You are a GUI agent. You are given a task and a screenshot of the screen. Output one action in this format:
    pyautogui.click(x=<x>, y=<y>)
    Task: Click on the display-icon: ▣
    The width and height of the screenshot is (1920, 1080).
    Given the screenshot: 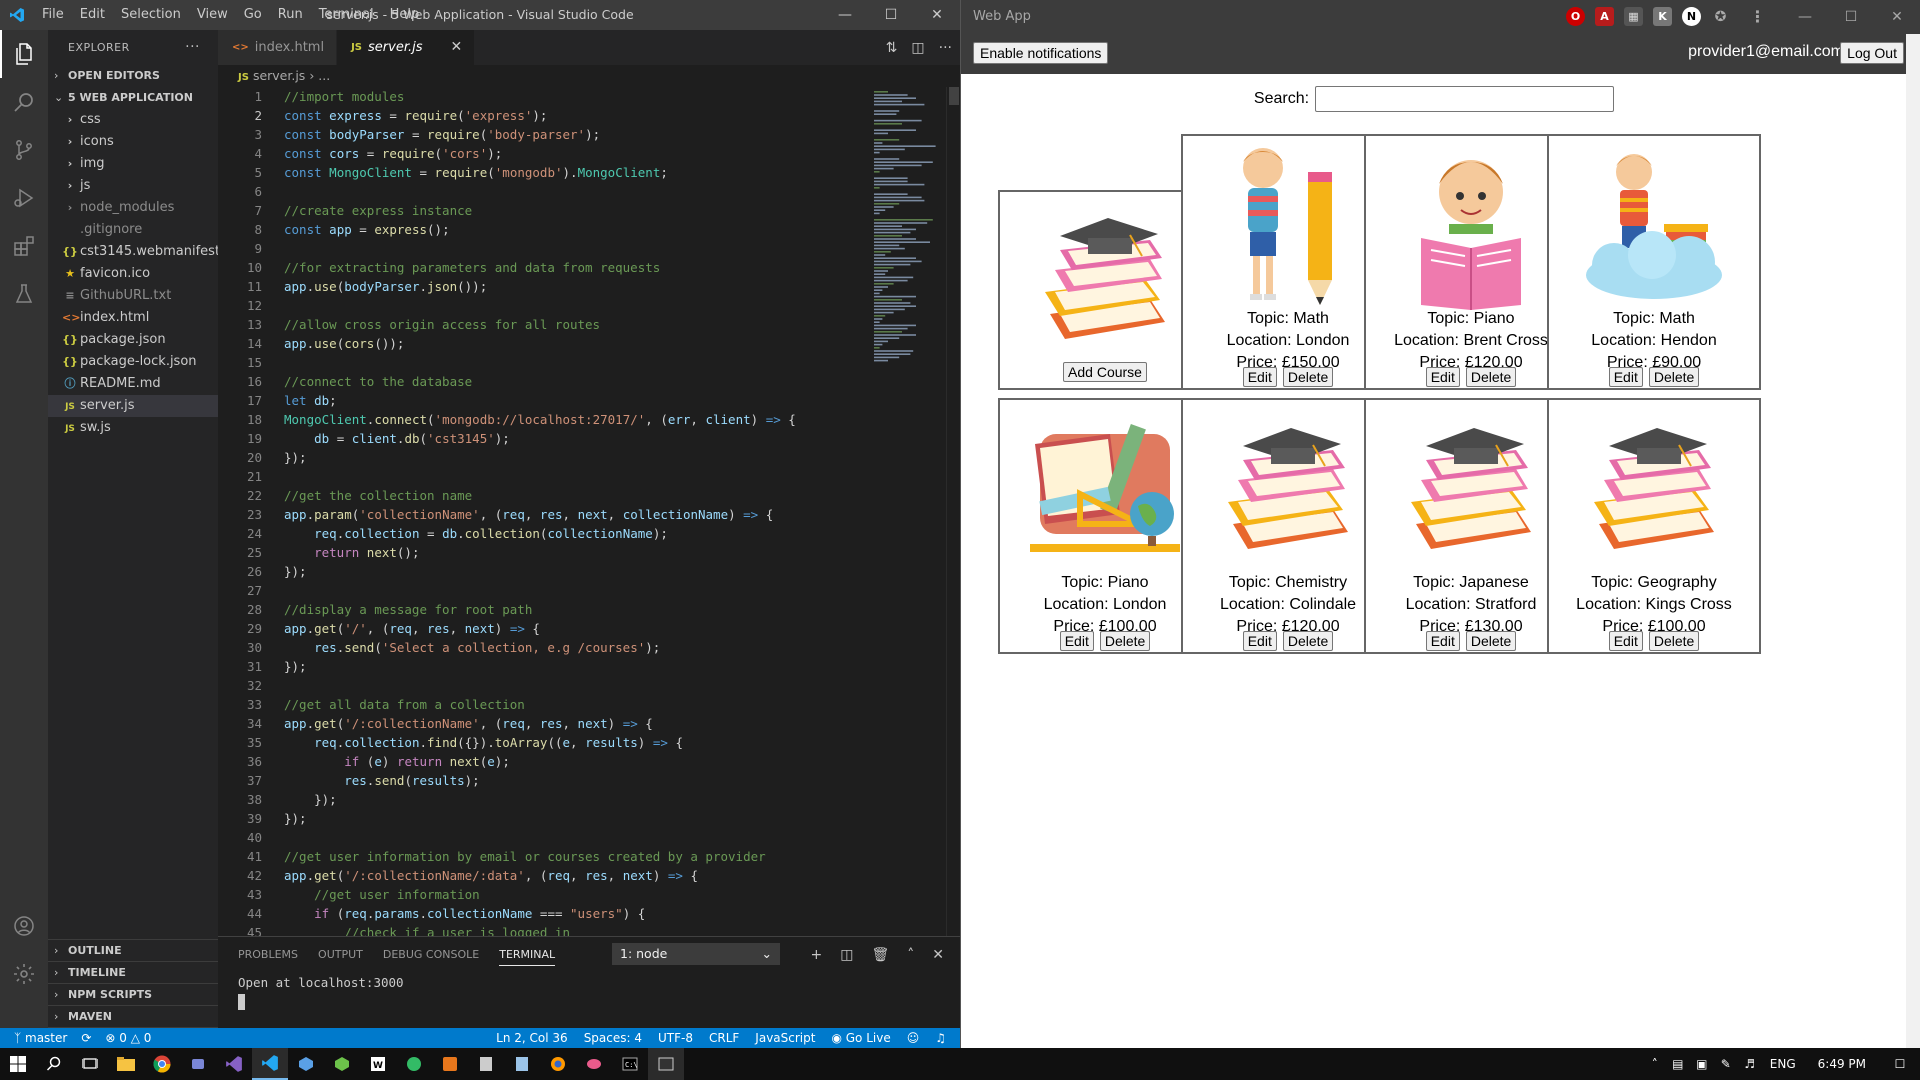 What is the action you would take?
    pyautogui.click(x=1702, y=1064)
    